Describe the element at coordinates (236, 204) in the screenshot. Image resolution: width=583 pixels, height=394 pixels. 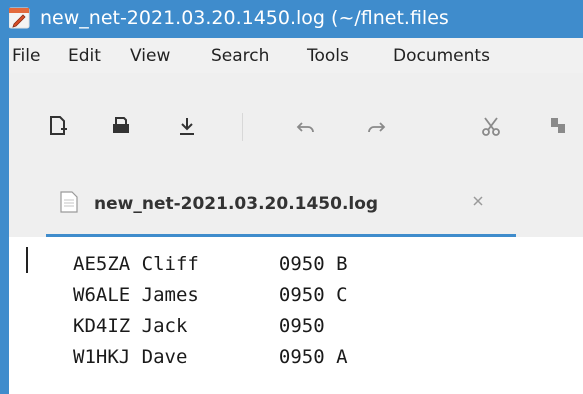
I see `tab-label: new_net-2021.03.20.1450.log` at that location.